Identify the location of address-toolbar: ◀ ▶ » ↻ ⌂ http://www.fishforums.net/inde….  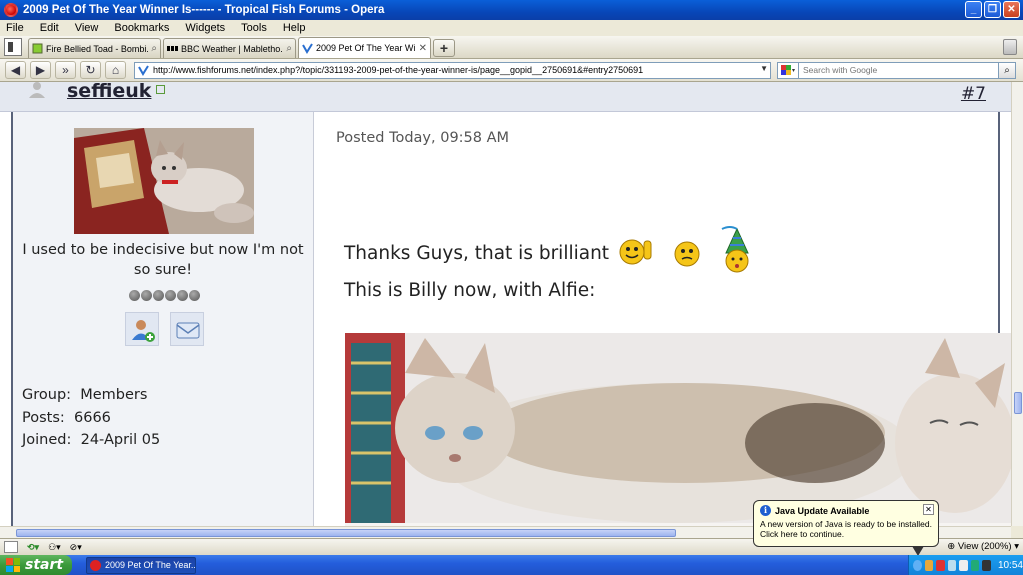
(511, 70).